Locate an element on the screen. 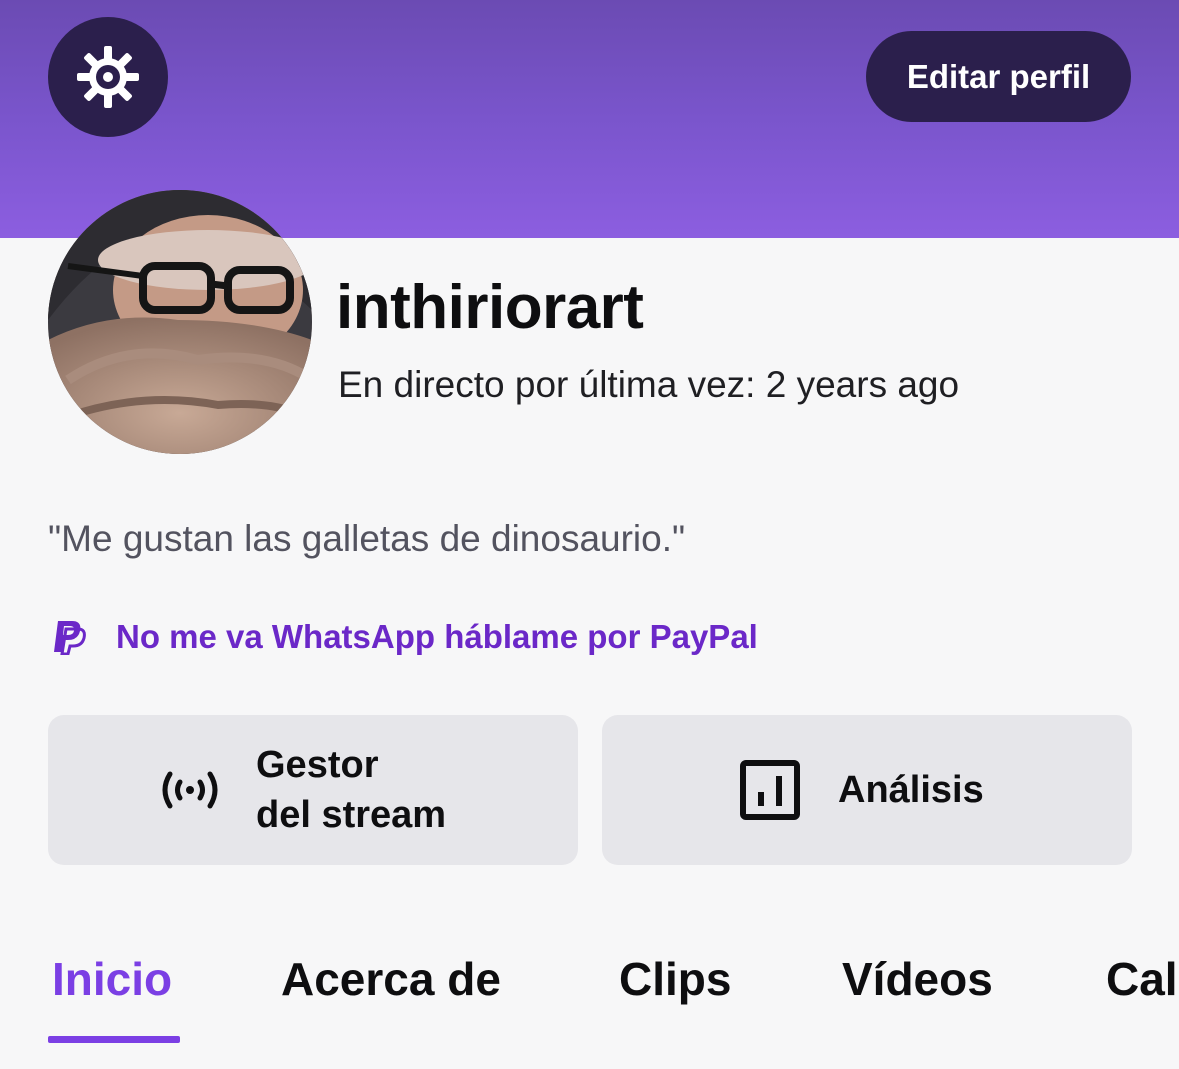  tab-calendar: Cal is located at coordinates (1142, 979).